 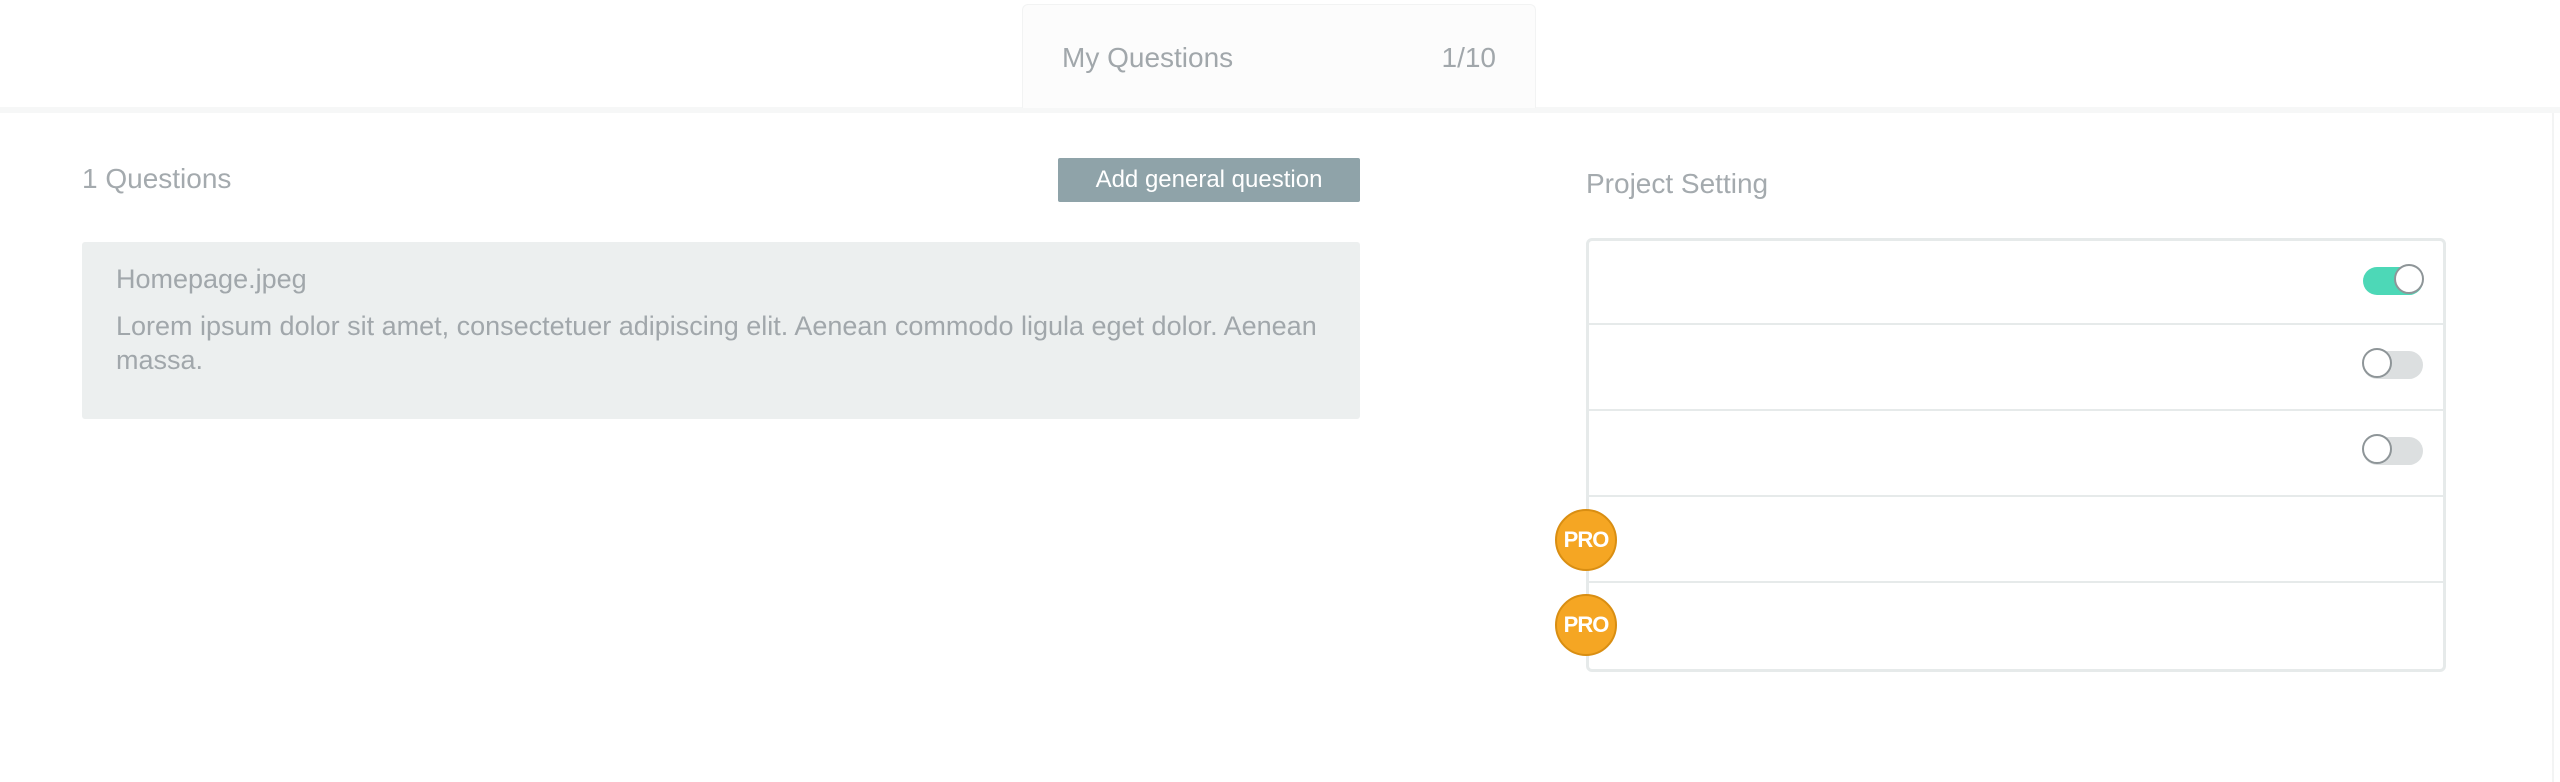 I want to click on right-edge-divider, so click(x=2553, y=446).